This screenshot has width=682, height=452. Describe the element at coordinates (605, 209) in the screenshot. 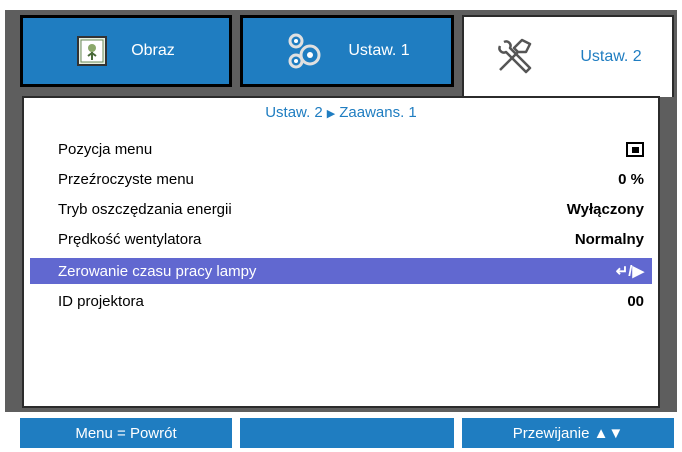

I see `menu-item-value: Wyłączony` at that location.